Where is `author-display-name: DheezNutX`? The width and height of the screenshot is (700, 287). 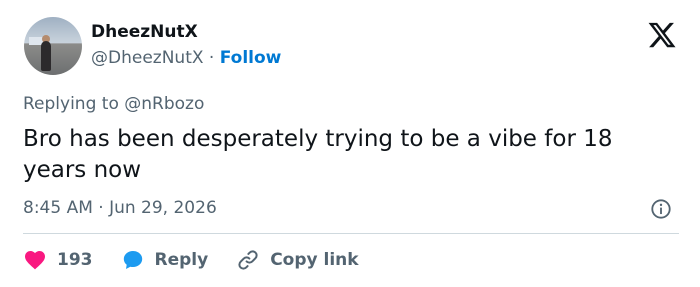
author-display-name: DheezNutX is located at coordinates (144, 32).